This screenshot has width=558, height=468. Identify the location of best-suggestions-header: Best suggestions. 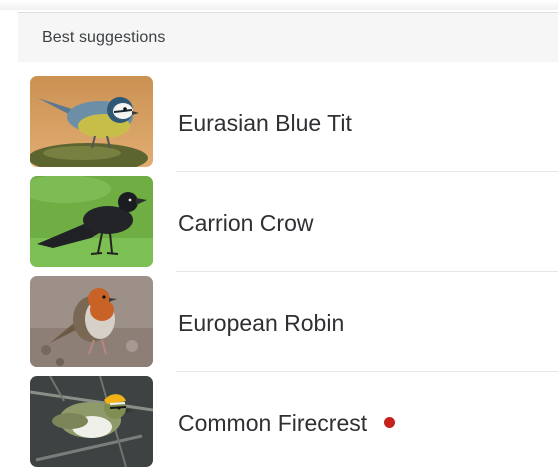
(288, 37).